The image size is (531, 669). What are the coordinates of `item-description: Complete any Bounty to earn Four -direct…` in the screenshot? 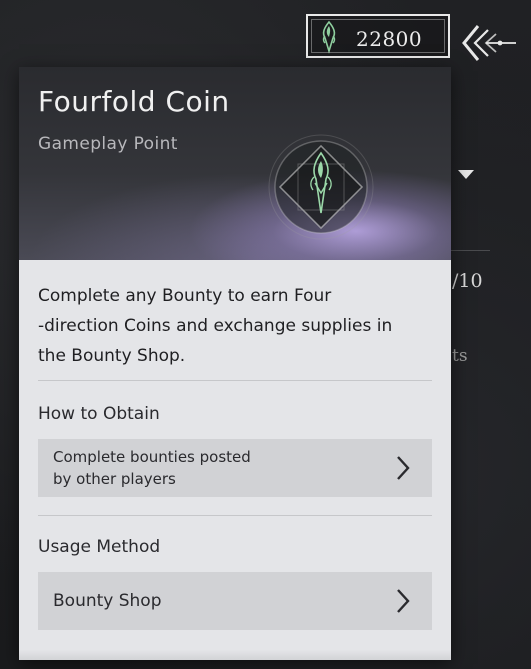 It's located at (215, 326).